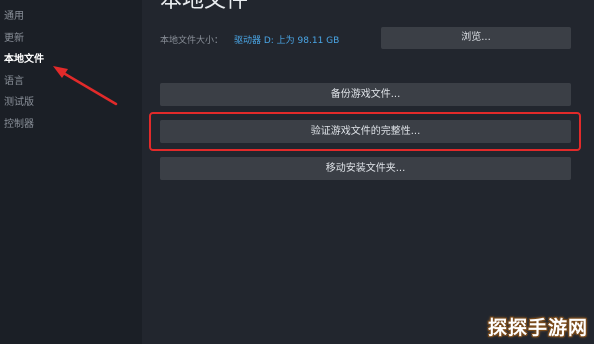  What do you see at coordinates (14, 17) in the screenshot?
I see `sidebar-item-general: 通用` at bounding box center [14, 17].